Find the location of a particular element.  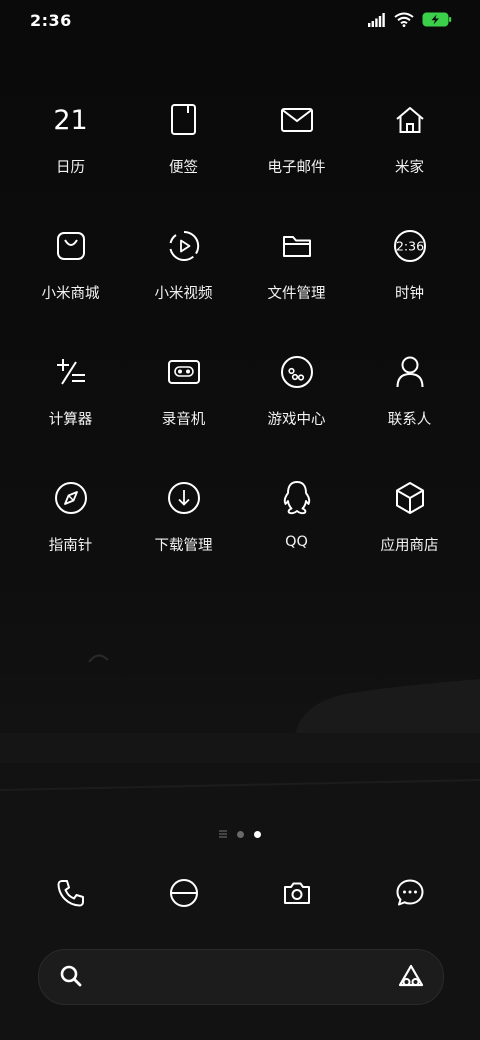

assistant-icon is located at coordinates (411, 976).